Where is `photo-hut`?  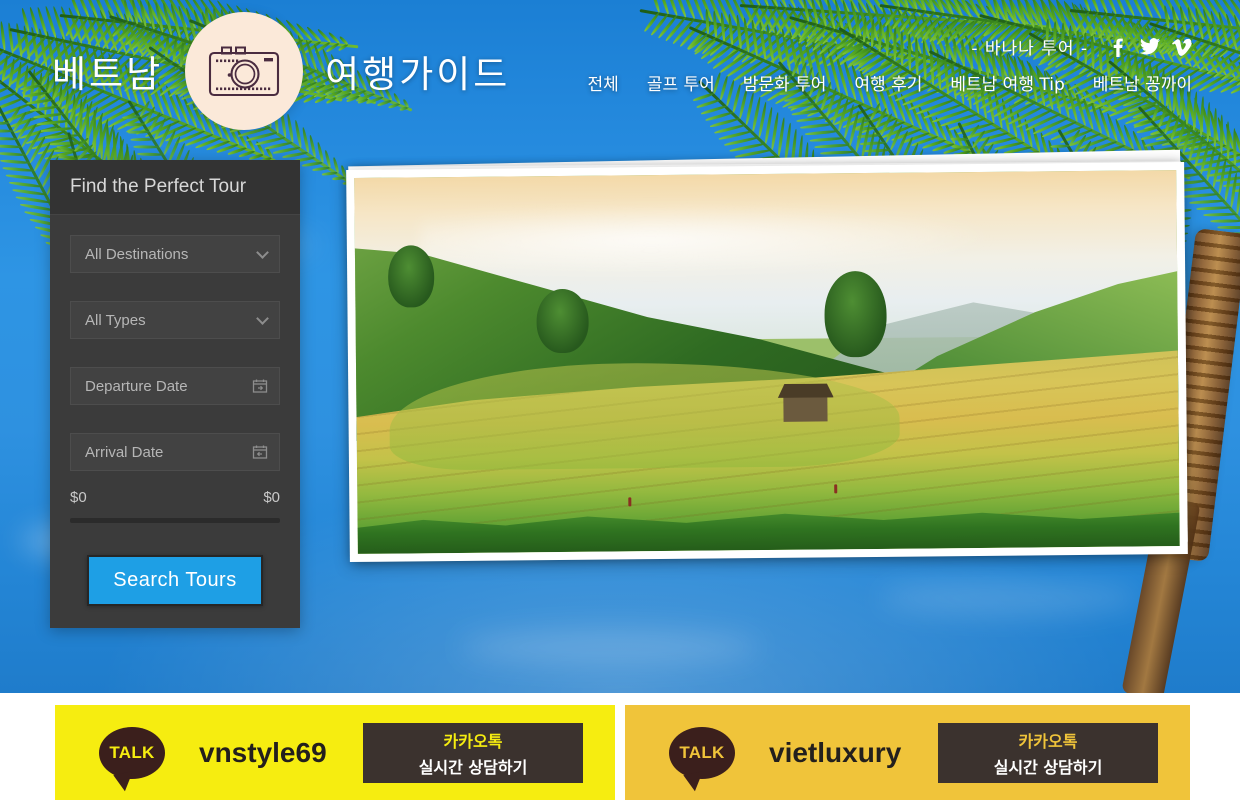 photo-hut is located at coordinates (806, 409).